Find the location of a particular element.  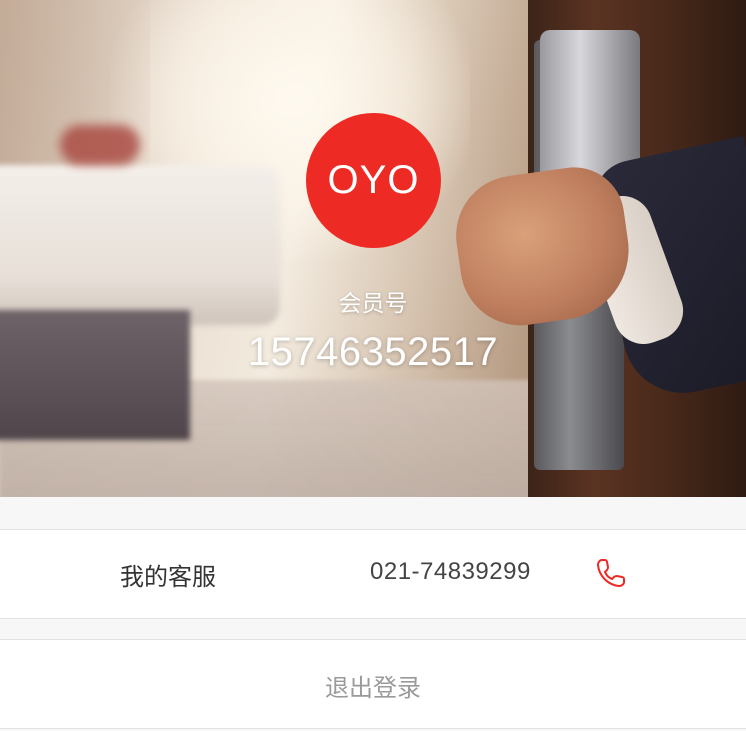

logout-label: 退出登录 is located at coordinates (373, 688).